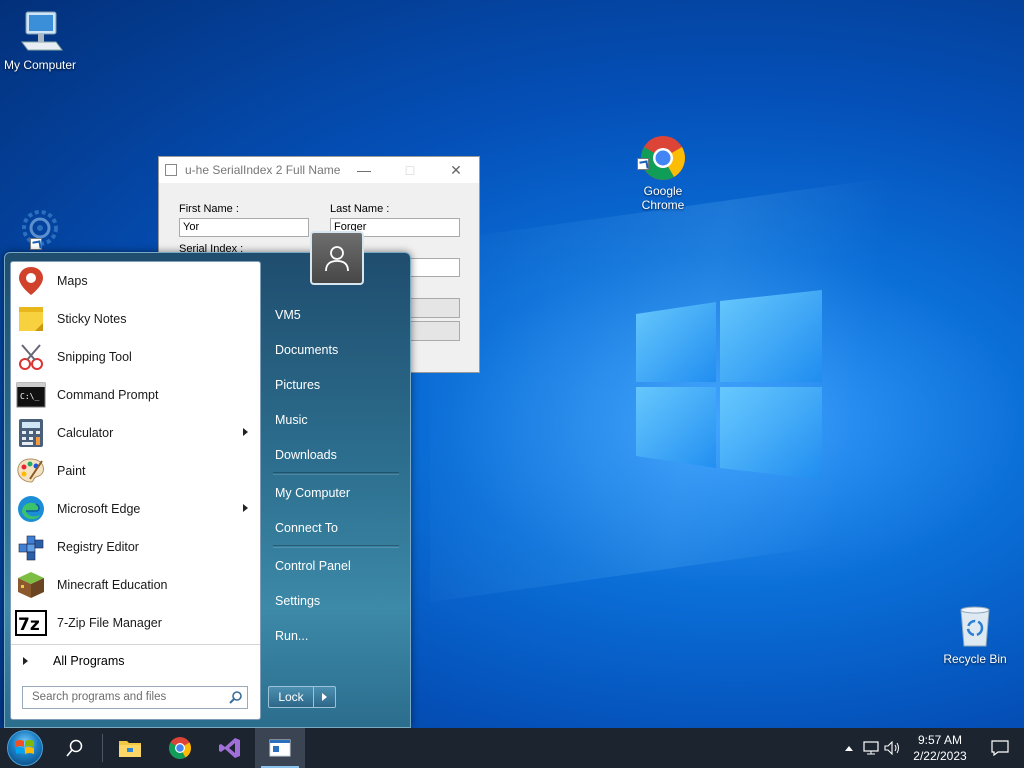  What do you see at coordinates (337, 454) in the screenshot?
I see `start-link-downloads: Downloads` at bounding box center [337, 454].